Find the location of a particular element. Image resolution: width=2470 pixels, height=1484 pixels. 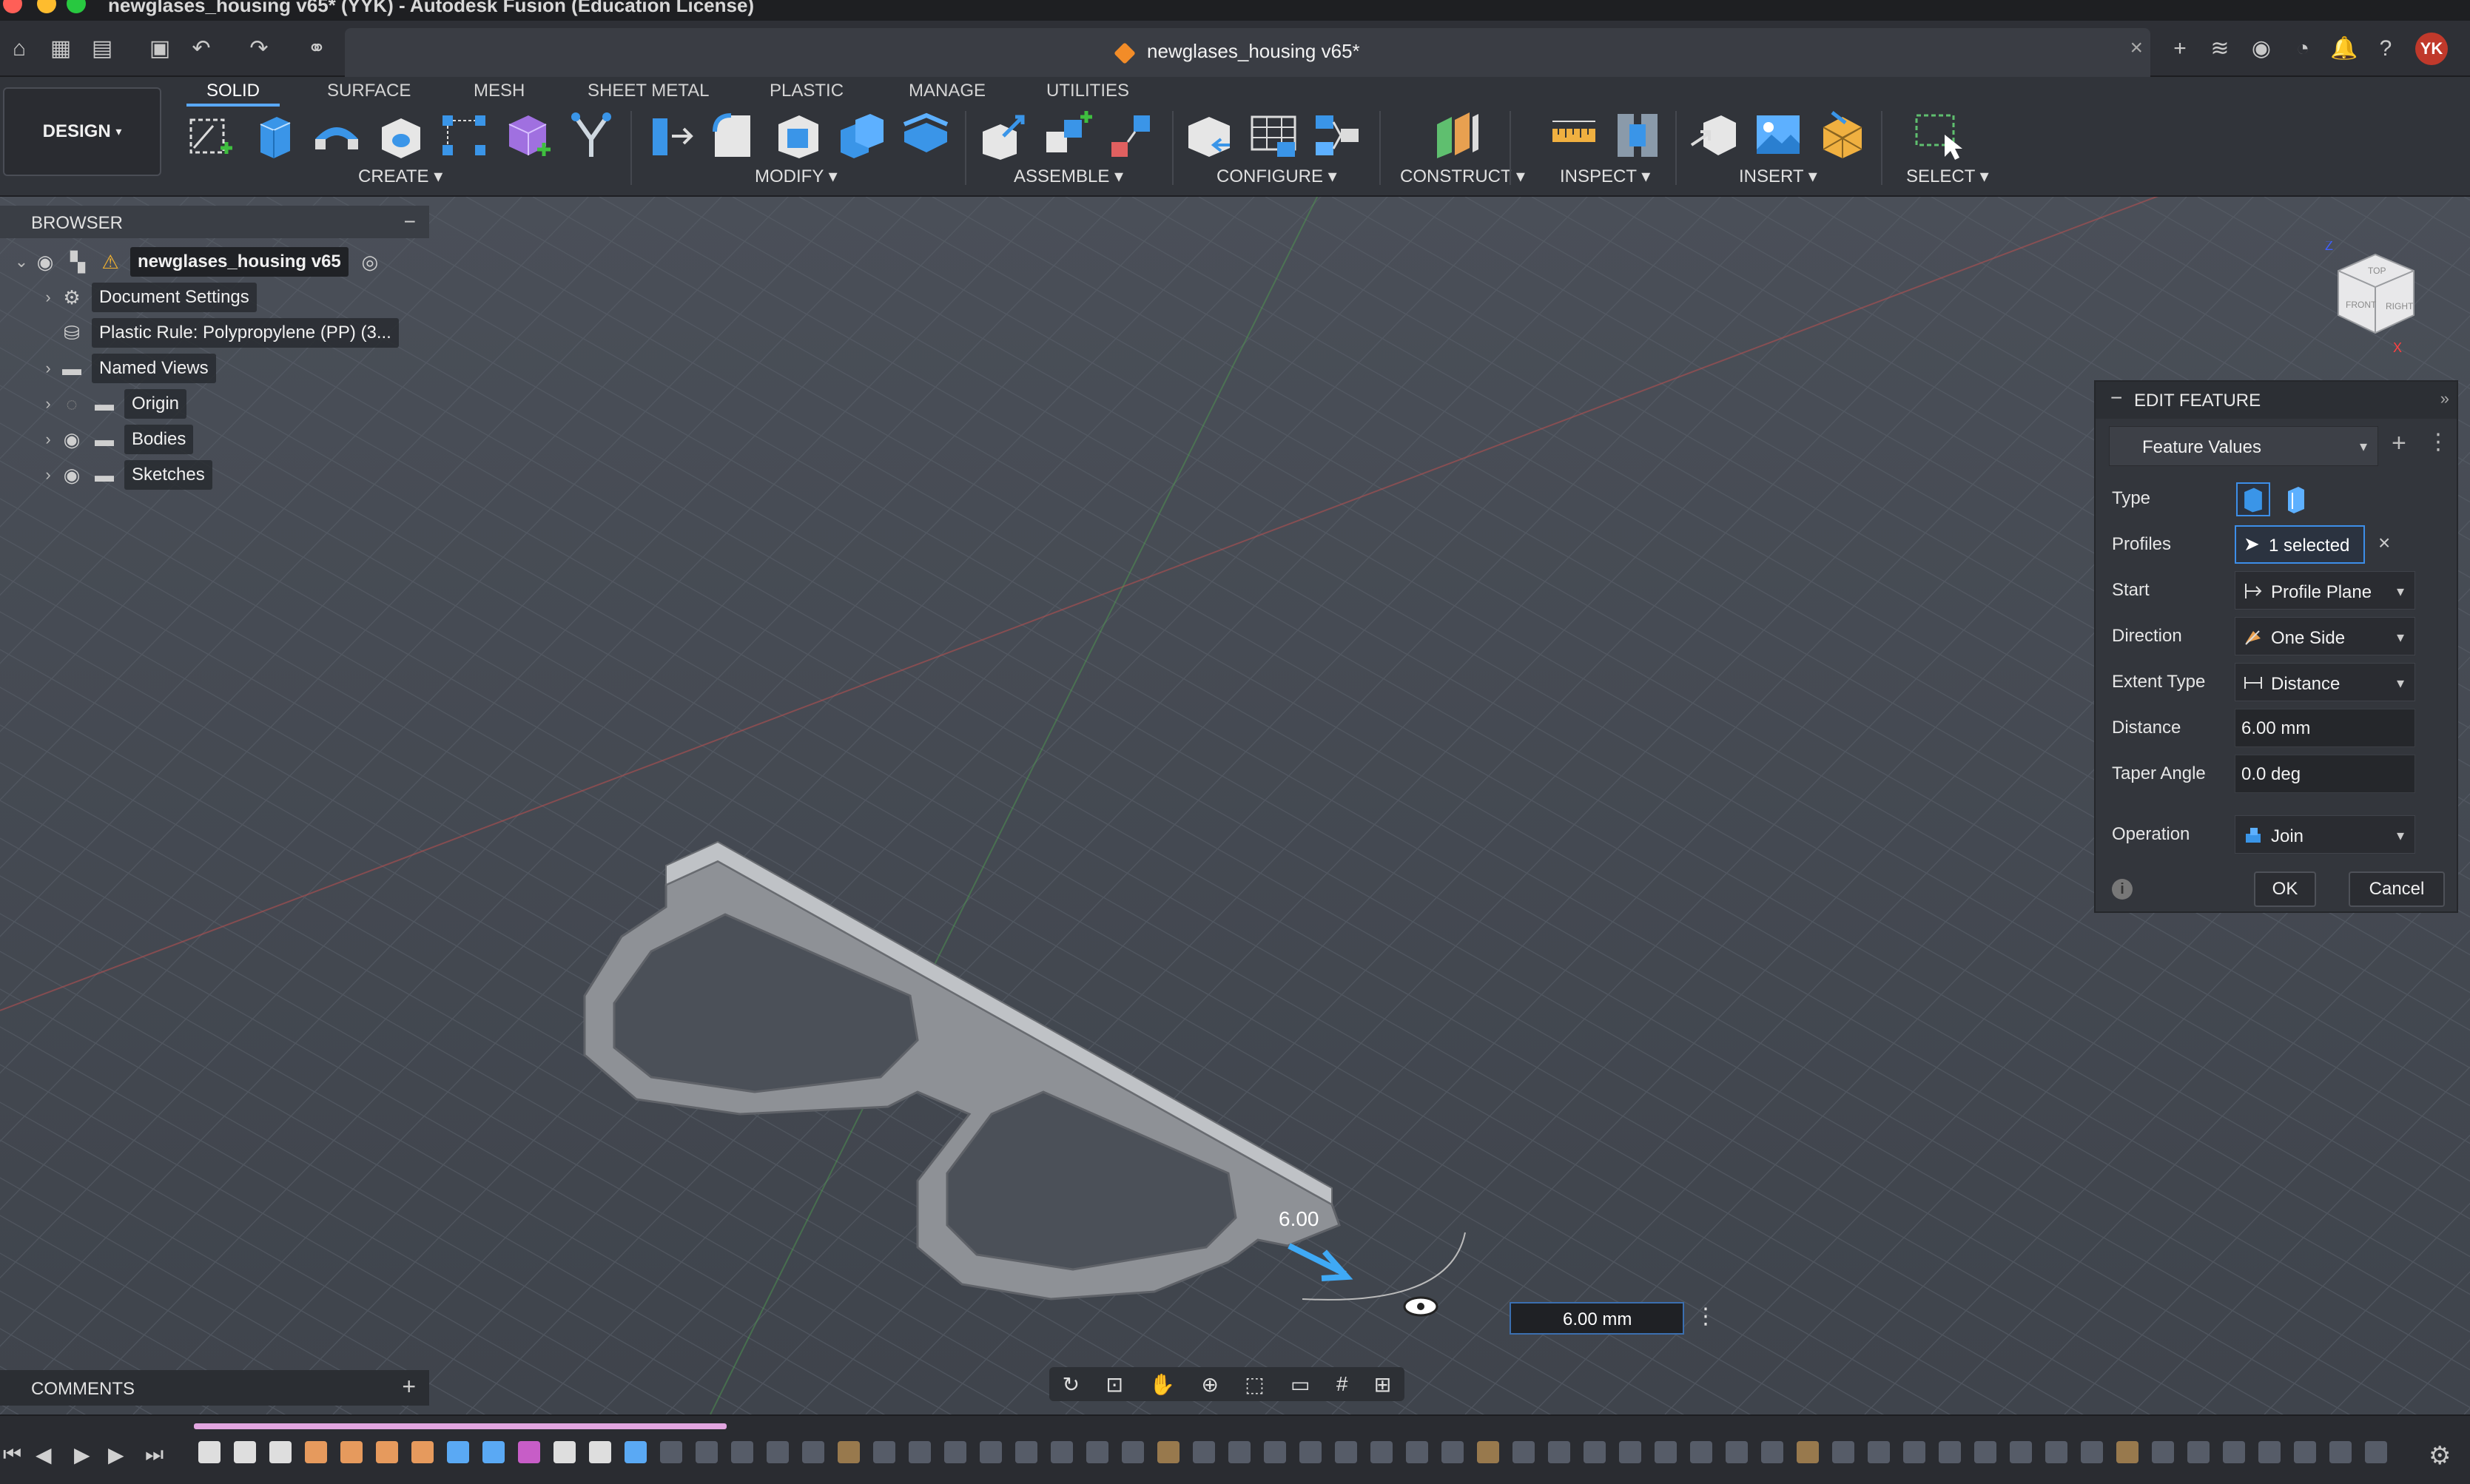

start-dropdown: Profile Plane ▾ is located at coordinates (2325, 590).